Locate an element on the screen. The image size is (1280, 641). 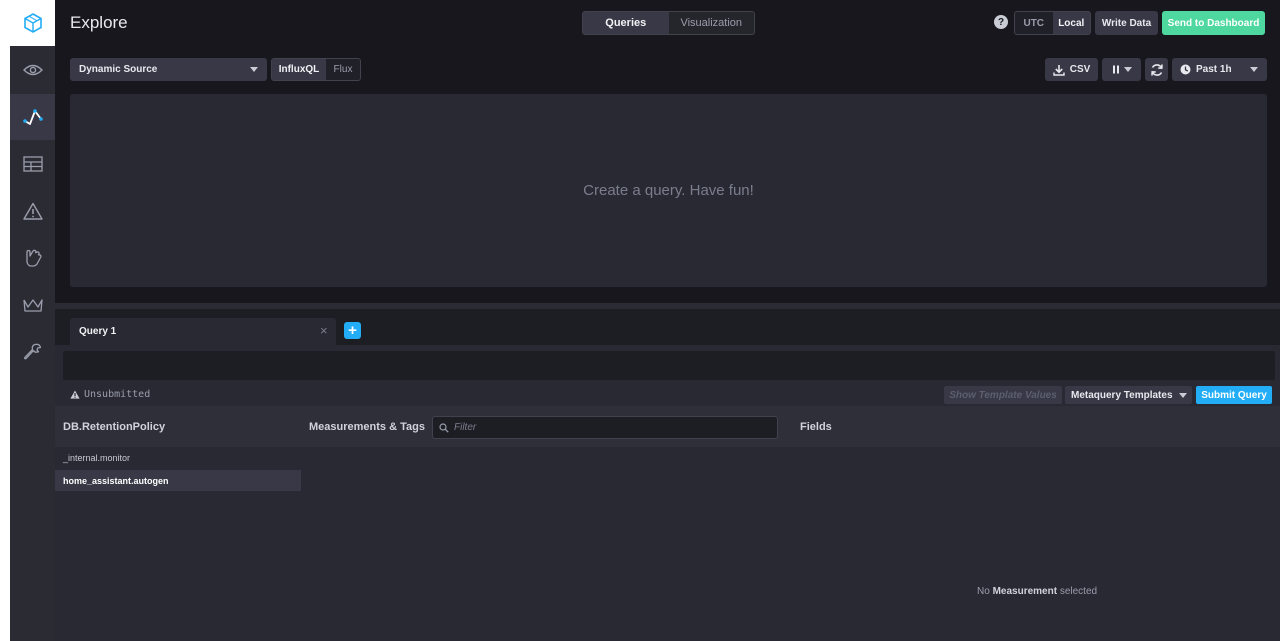
crown-icon is located at coordinates (32, 305).